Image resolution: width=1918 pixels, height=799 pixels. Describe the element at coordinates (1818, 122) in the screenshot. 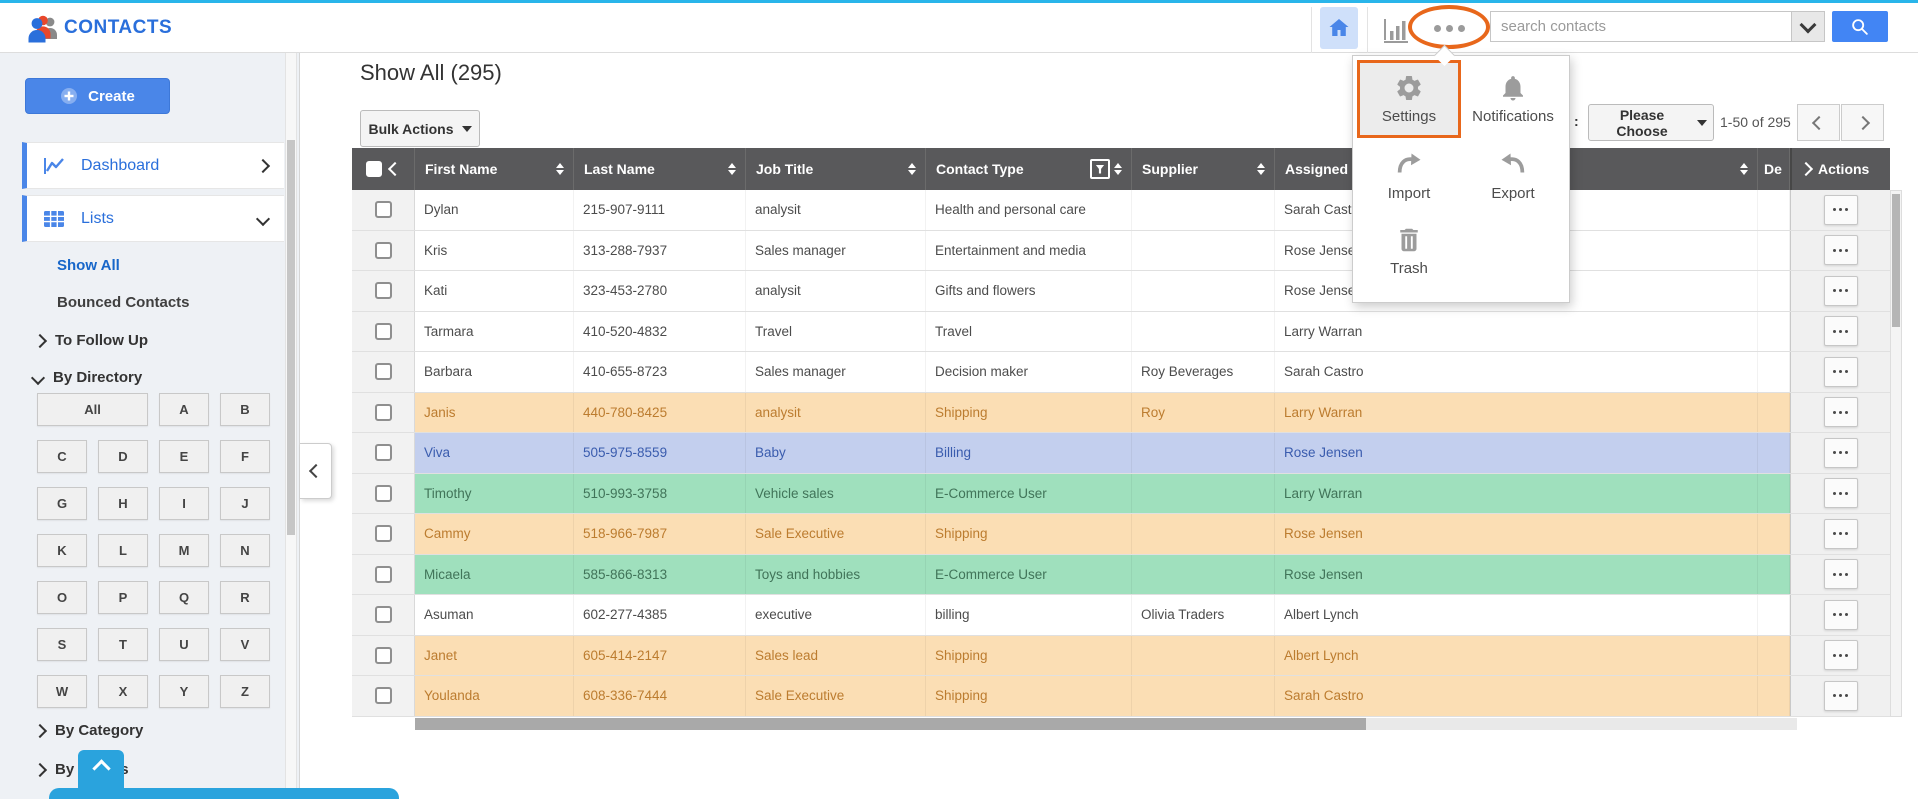

I see `prev-page-button` at that location.